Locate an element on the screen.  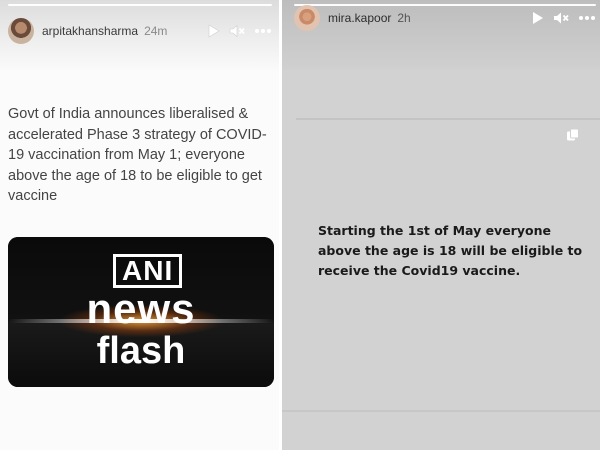
ani-news-flash-image: ANI news flash is located at coordinates (141, 312).